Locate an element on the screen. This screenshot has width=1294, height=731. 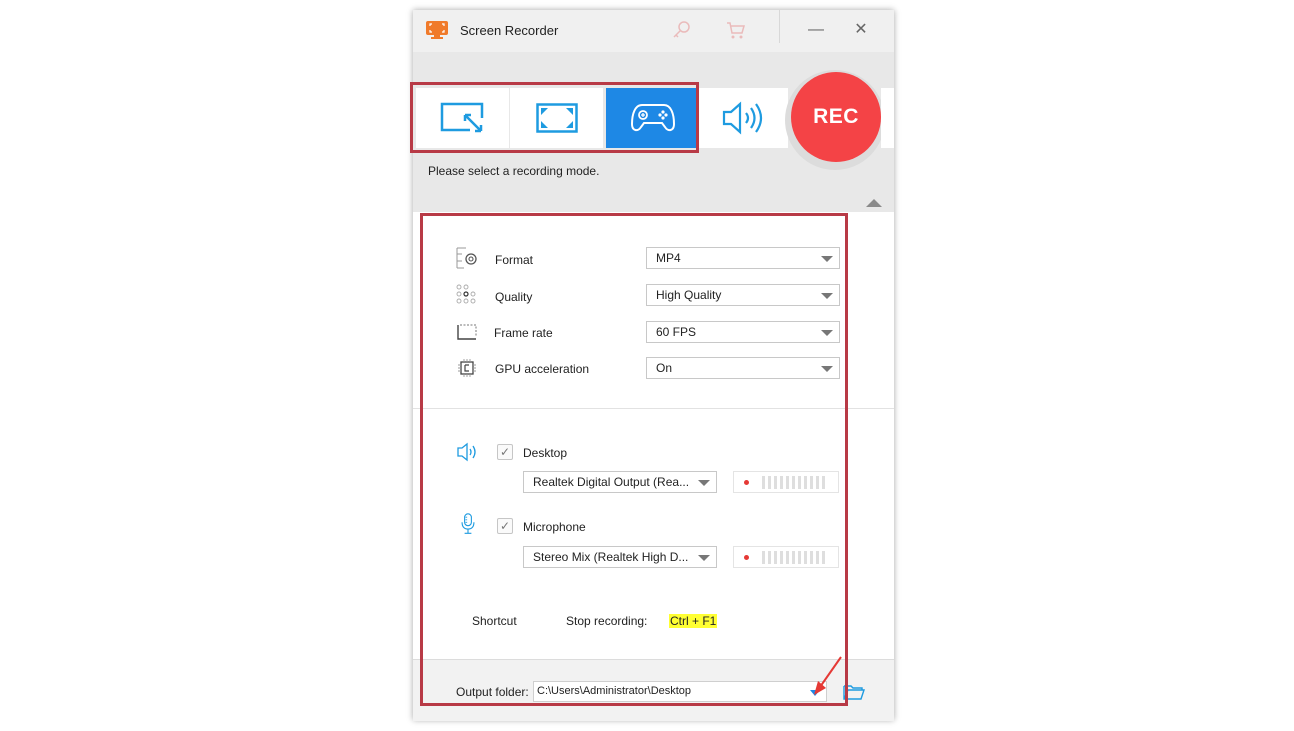
desktop-audio-label: Desktop is located at coordinates (545, 453).